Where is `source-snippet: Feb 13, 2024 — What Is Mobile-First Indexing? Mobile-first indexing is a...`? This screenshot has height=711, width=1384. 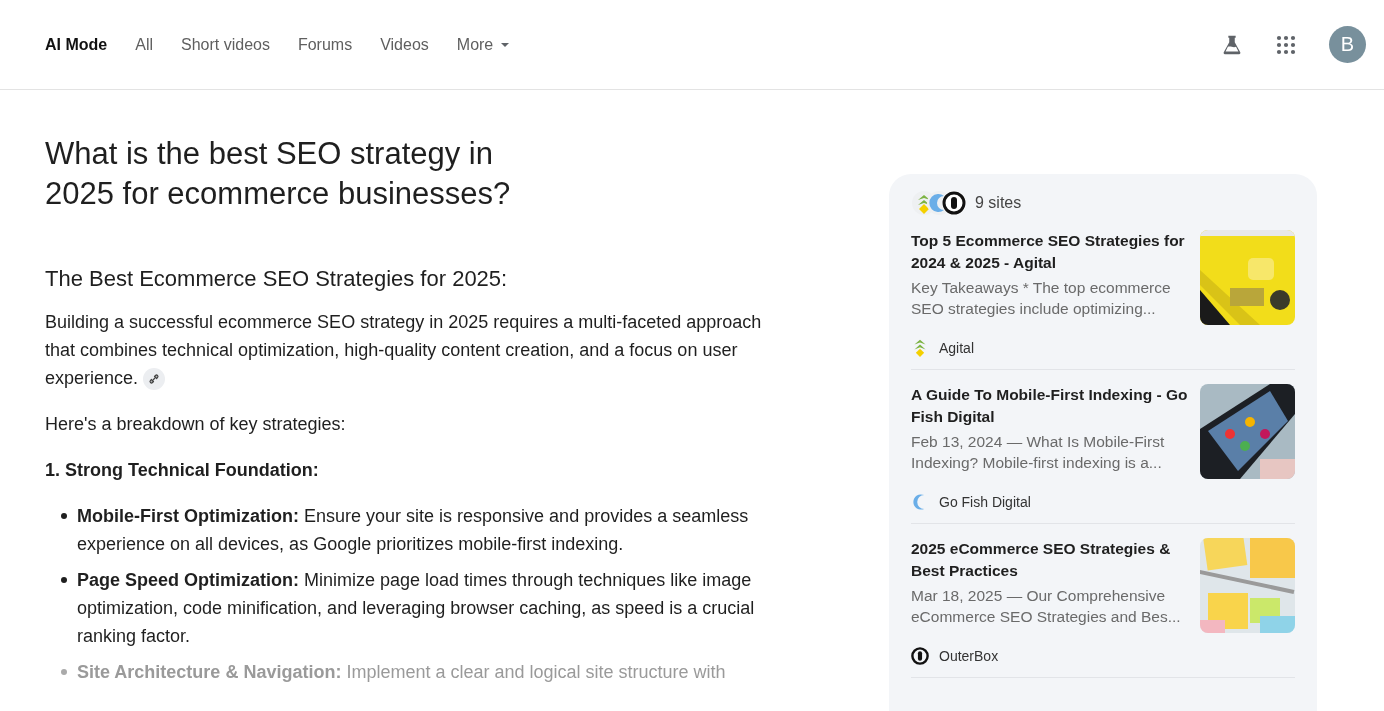 source-snippet: Feb 13, 2024 — What Is Mobile-First Indexing? Mobile-first indexing is a... is located at coordinates (1038, 452).